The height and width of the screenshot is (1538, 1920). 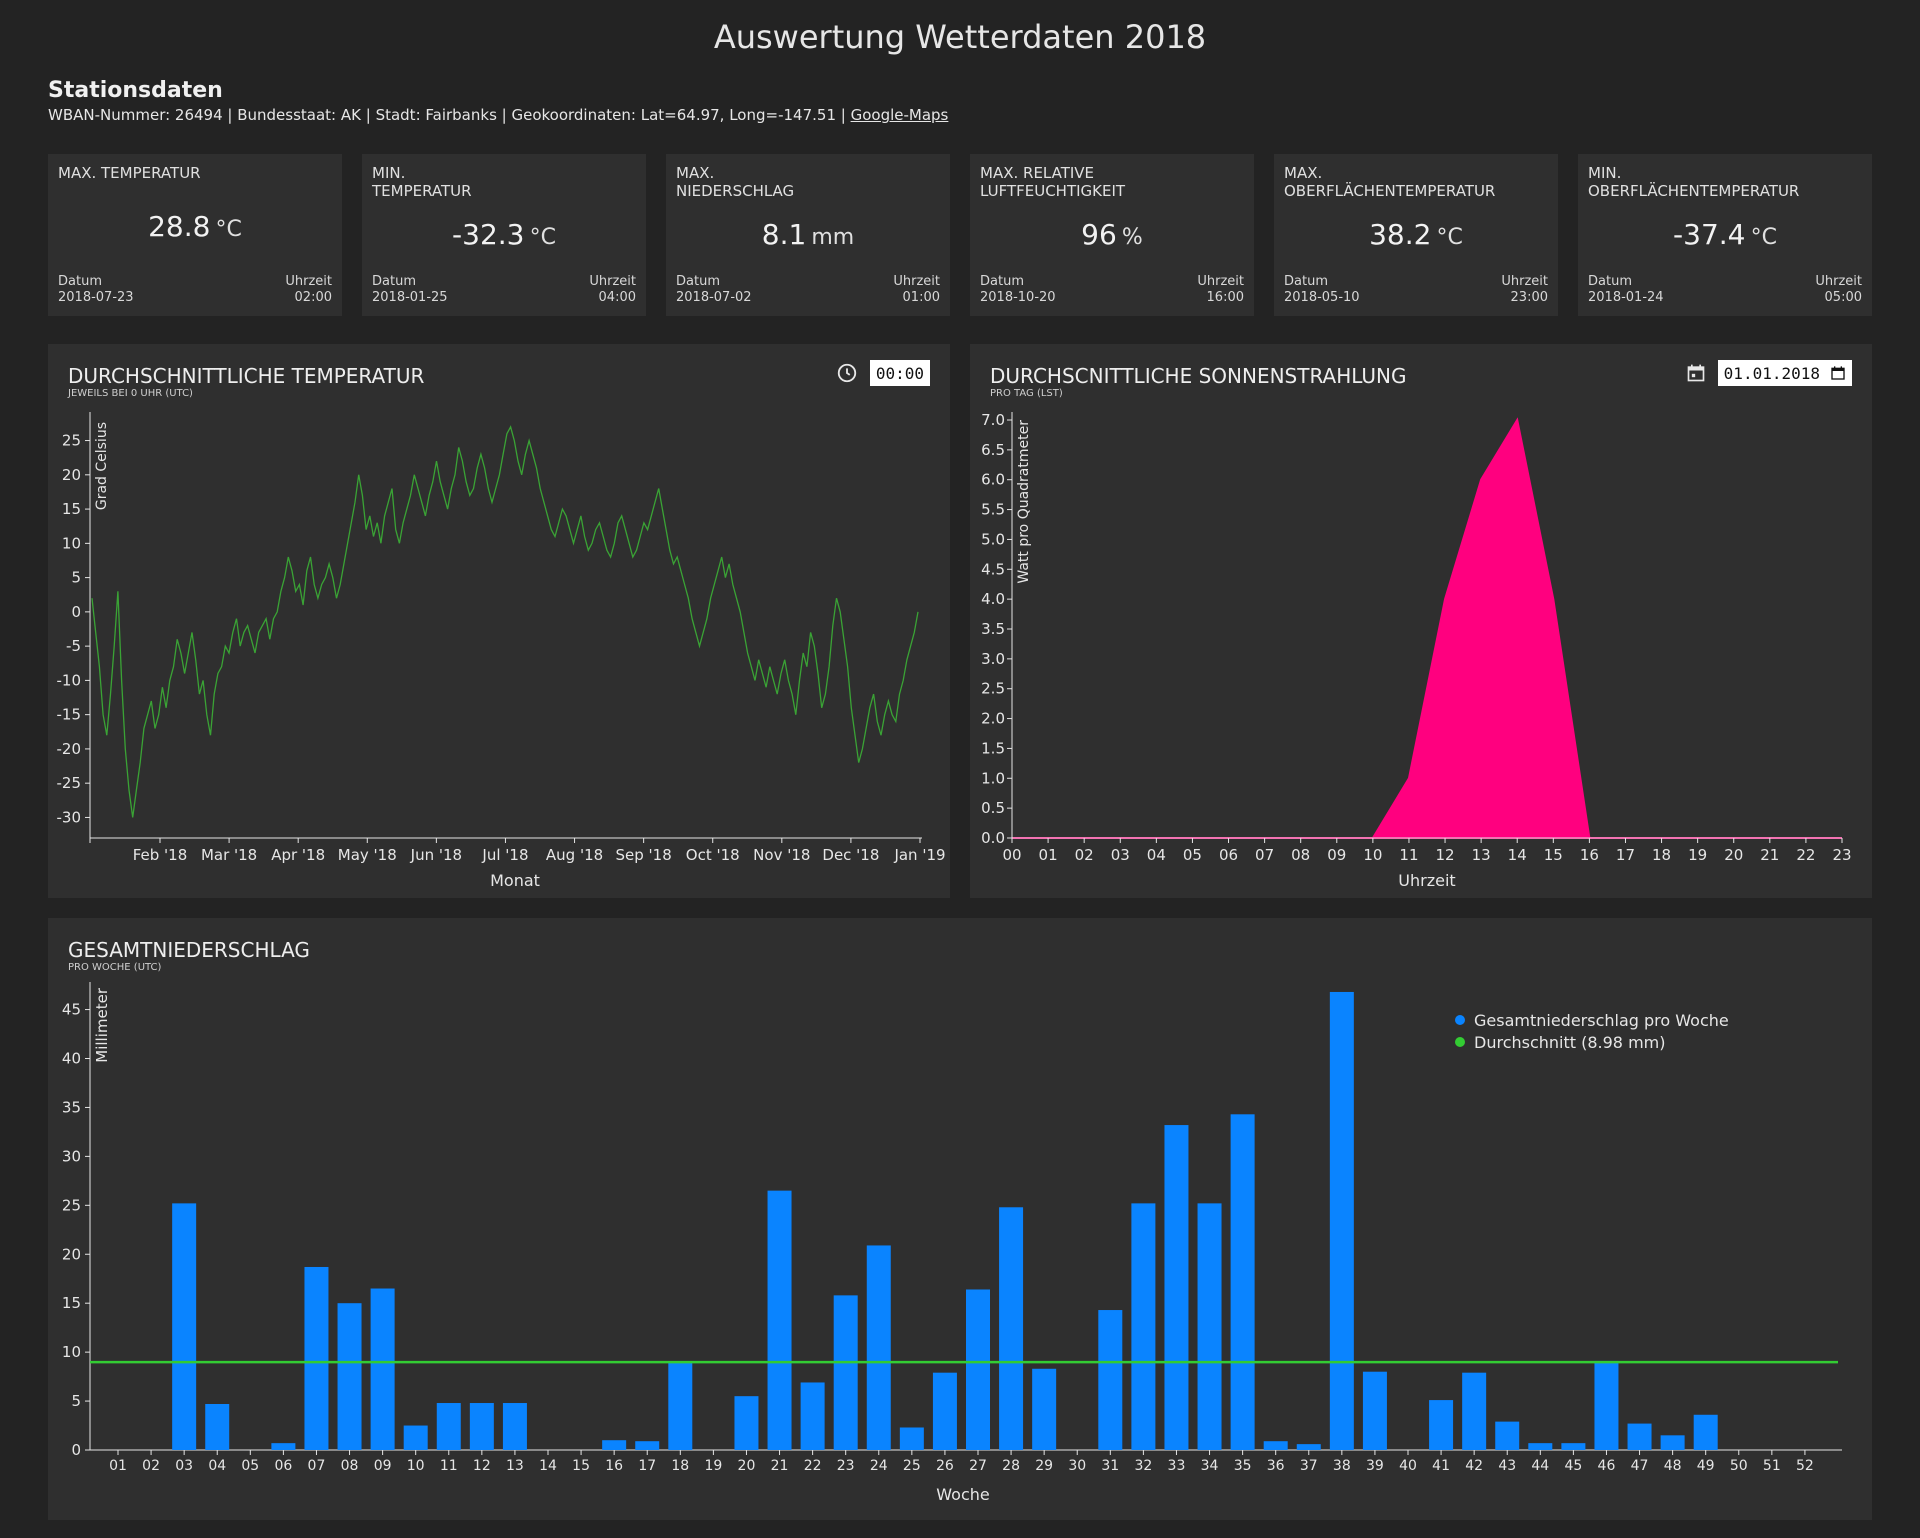 I want to click on x-tick-label: 19, so click(x=1697, y=855).